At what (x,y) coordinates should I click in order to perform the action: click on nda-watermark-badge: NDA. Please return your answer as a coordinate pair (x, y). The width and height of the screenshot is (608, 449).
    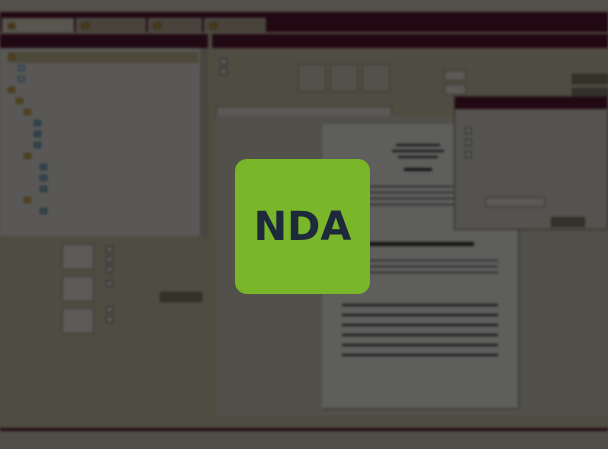
    Looking at the image, I should click on (302, 226).